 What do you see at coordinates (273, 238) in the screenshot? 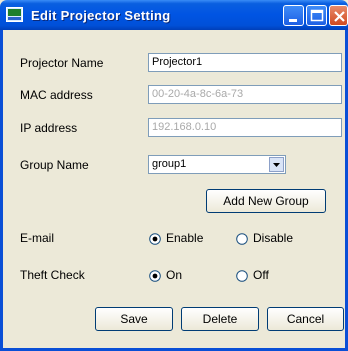
I see `email-disable-label: Disable` at bounding box center [273, 238].